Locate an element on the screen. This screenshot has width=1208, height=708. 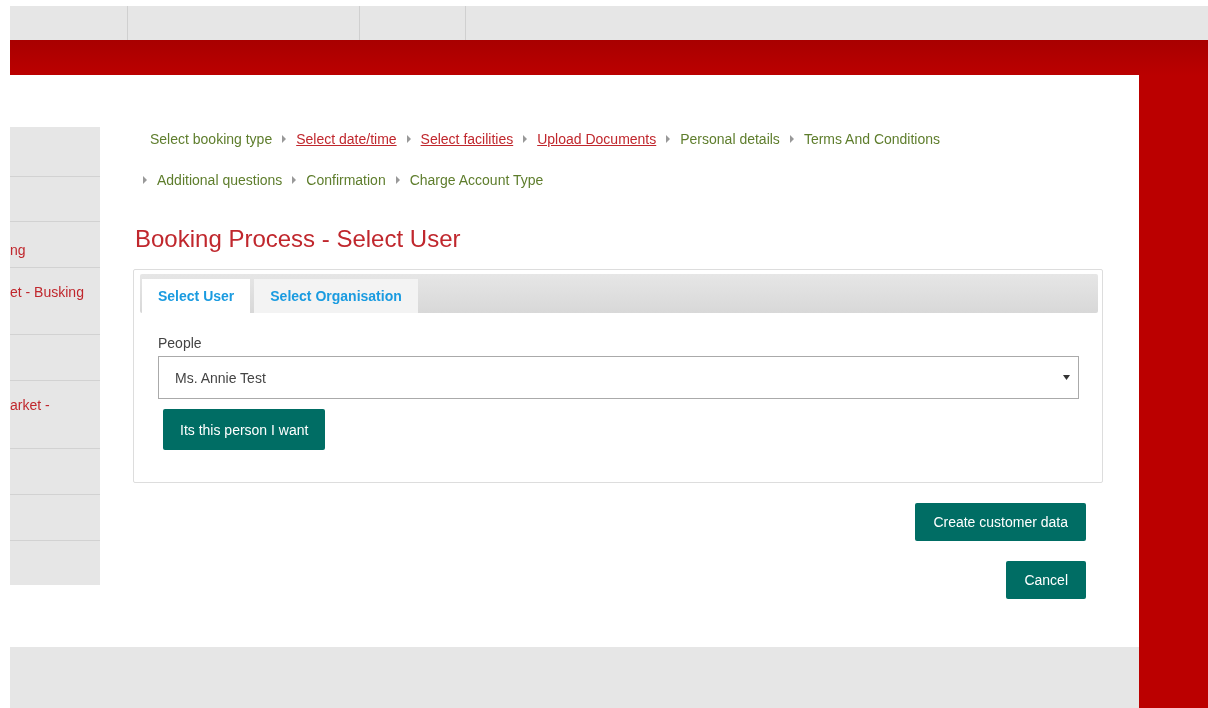
breadcrumb-step: Personal details is located at coordinates (730, 139).